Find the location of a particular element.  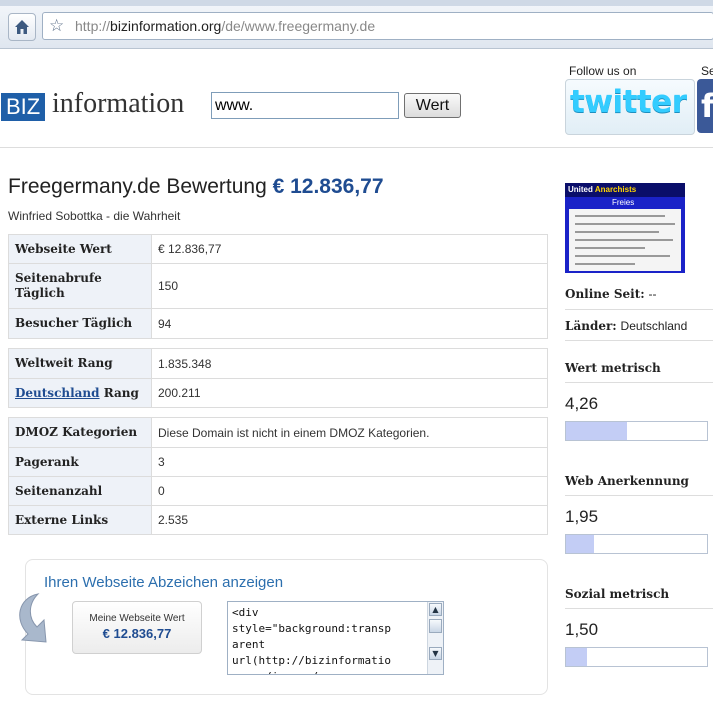

facebook-button: f is located at coordinates (705, 106).